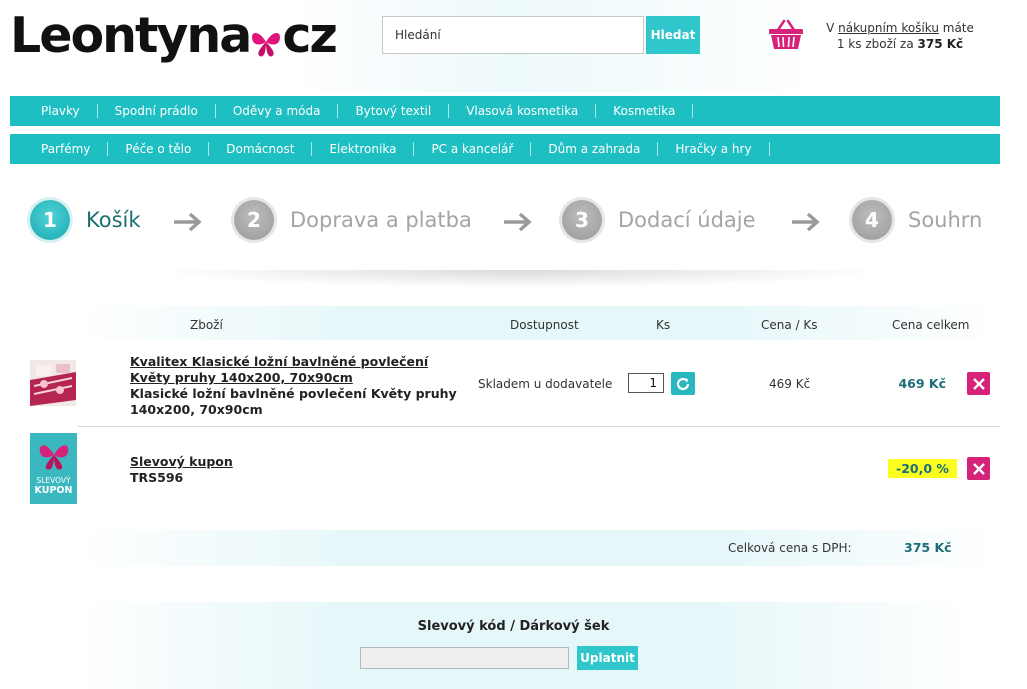  Describe the element at coordinates (241, 377) in the screenshot. I see `product-name-line2: Květy pruhy 140x200, 70x90cm` at that location.